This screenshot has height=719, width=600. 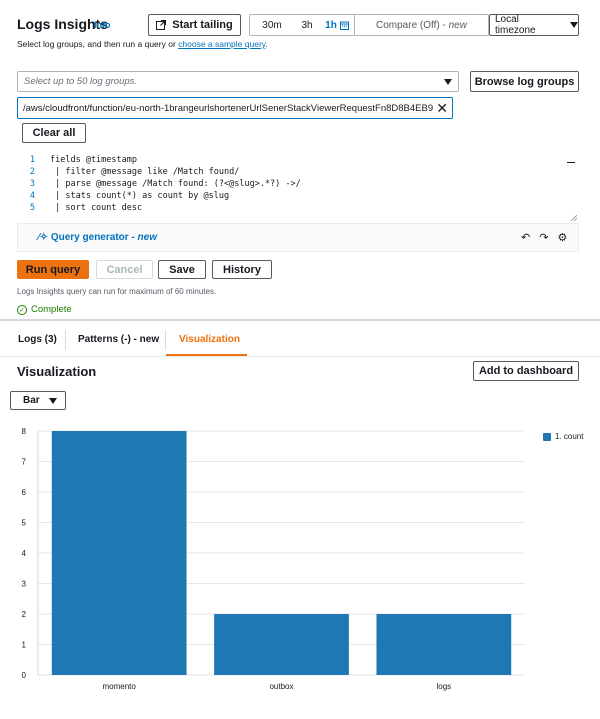 I want to click on bar-outbox, so click(x=281, y=644).